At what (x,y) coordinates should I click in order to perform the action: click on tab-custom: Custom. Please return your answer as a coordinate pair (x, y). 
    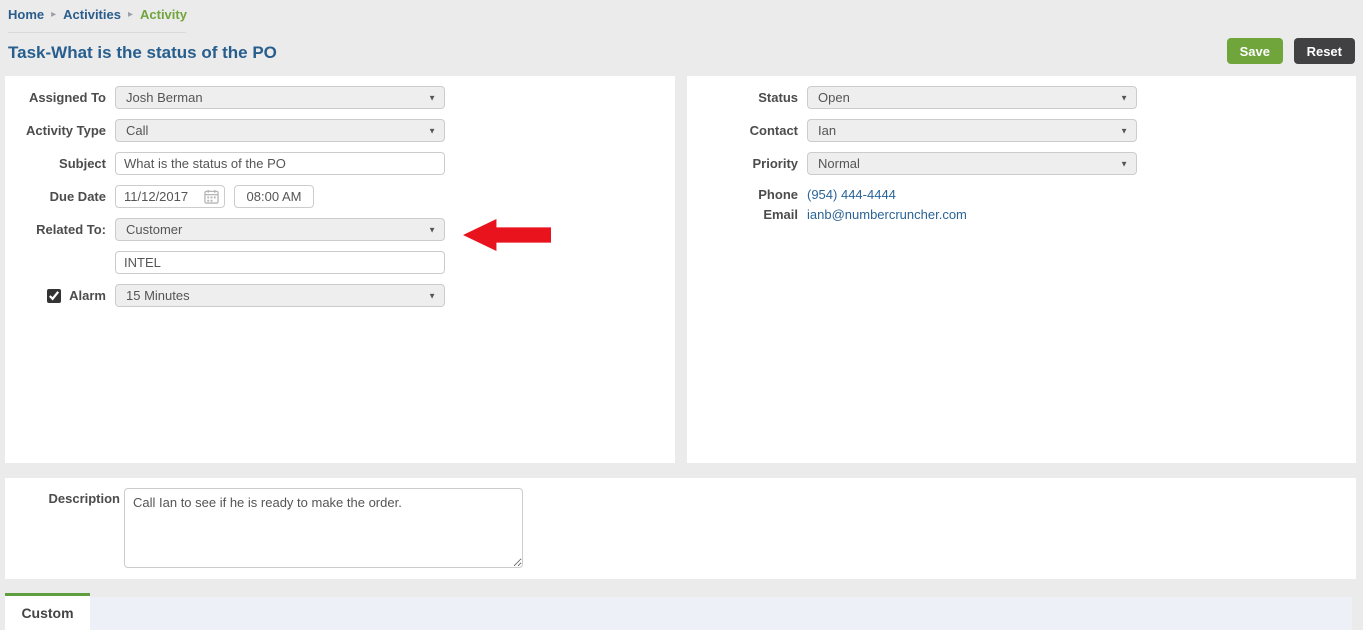
    Looking at the image, I should click on (47, 611).